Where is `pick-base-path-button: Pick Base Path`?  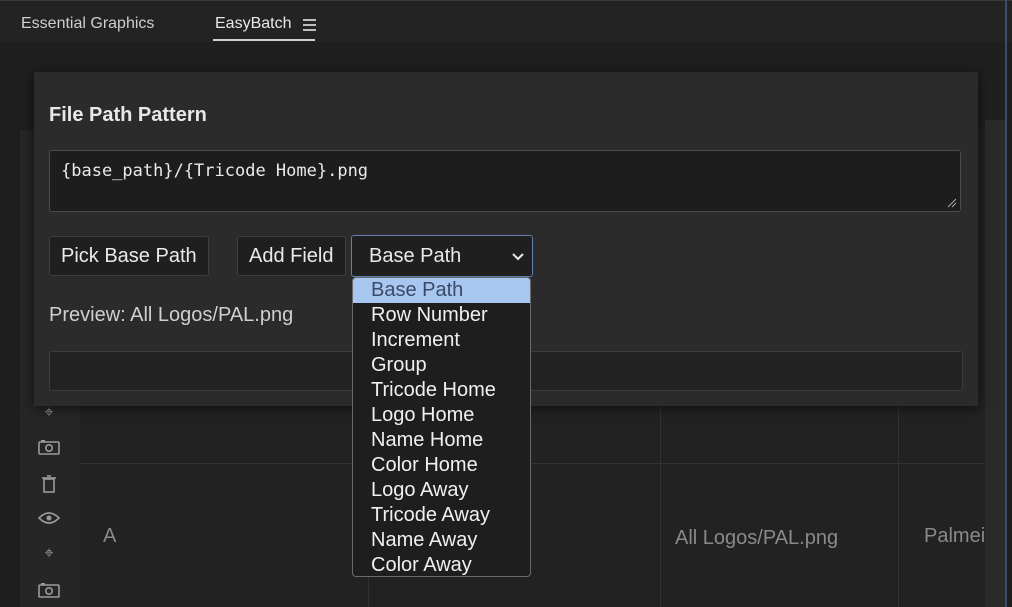 pick-base-path-button: Pick Base Path is located at coordinates (129, 256).